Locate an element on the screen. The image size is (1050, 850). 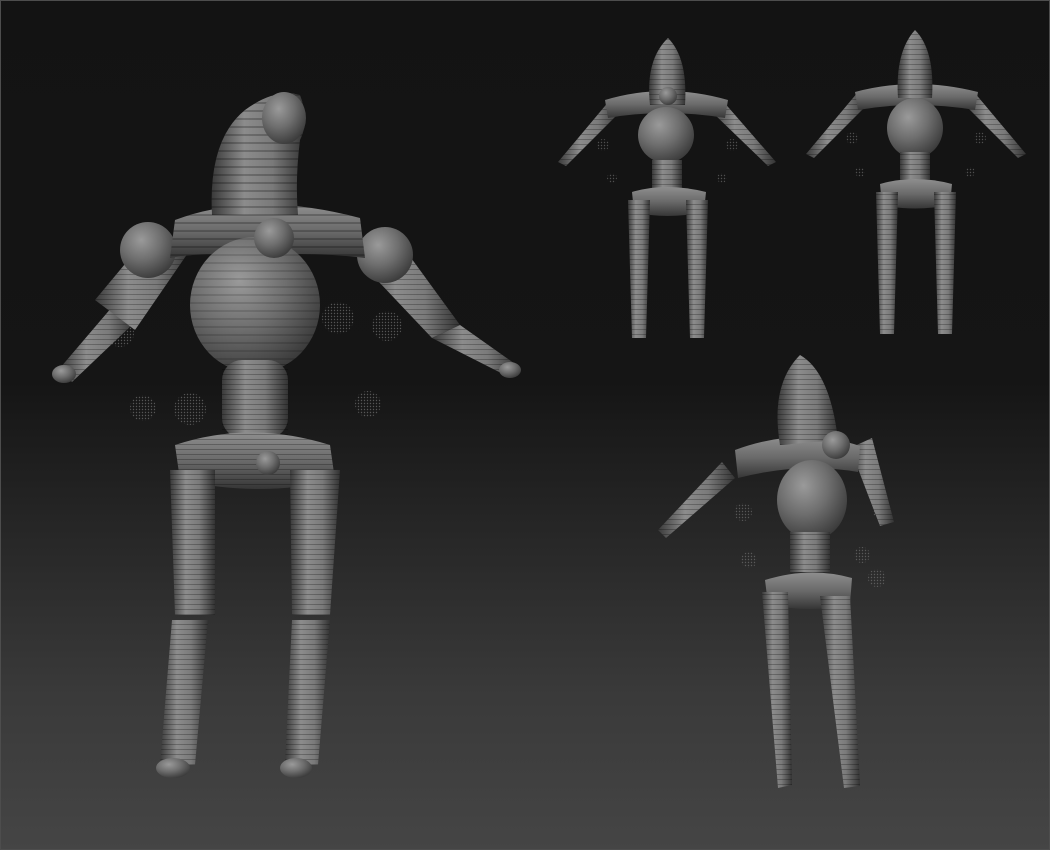
figure-back-orthographic is located at coordinates (916, 182).